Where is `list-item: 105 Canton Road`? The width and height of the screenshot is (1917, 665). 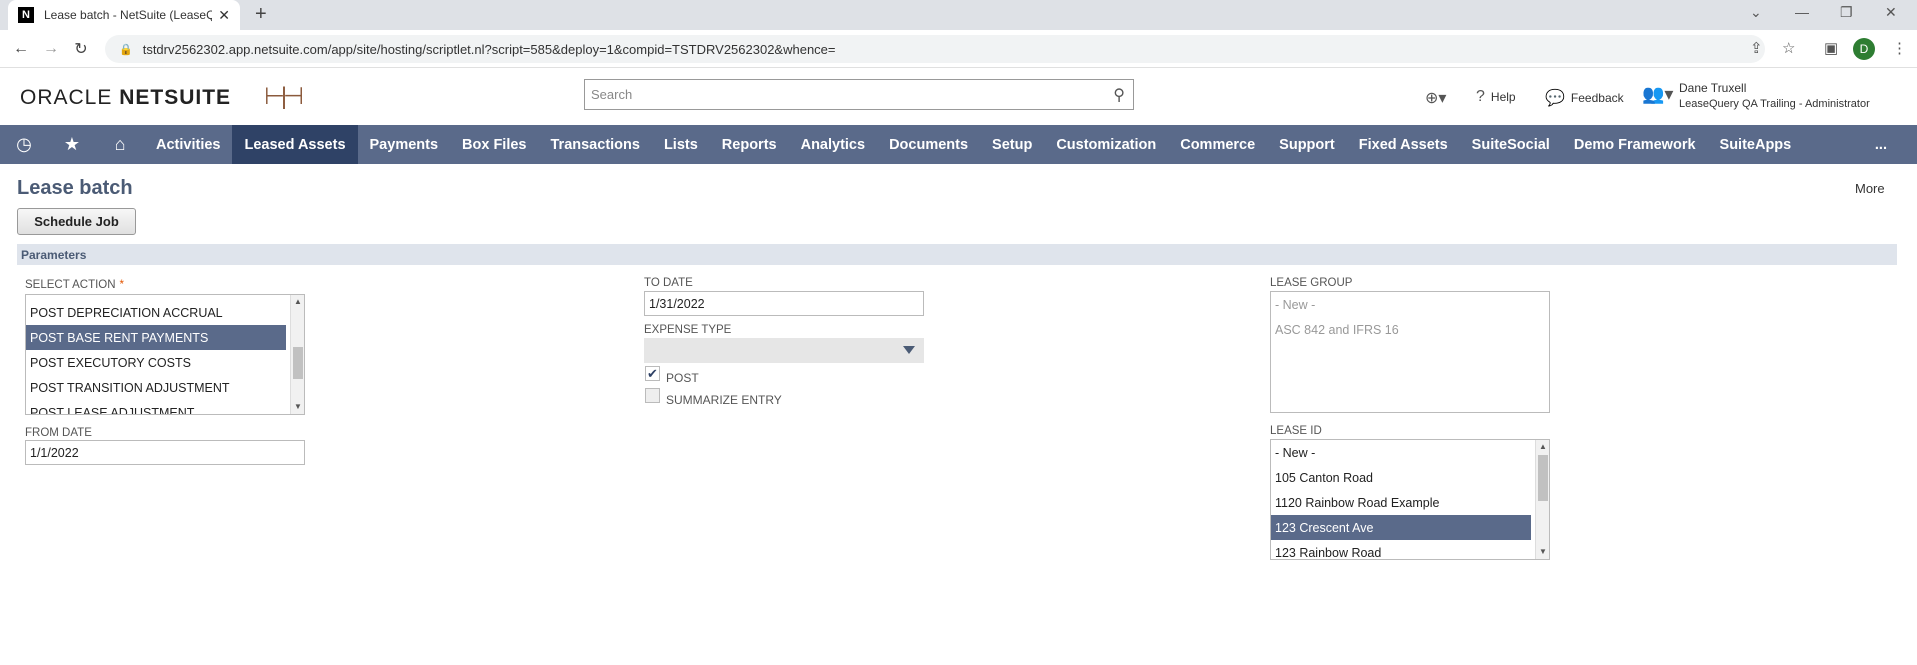 list-item: 105 Canton Road is located at coordinates (1410, 477).